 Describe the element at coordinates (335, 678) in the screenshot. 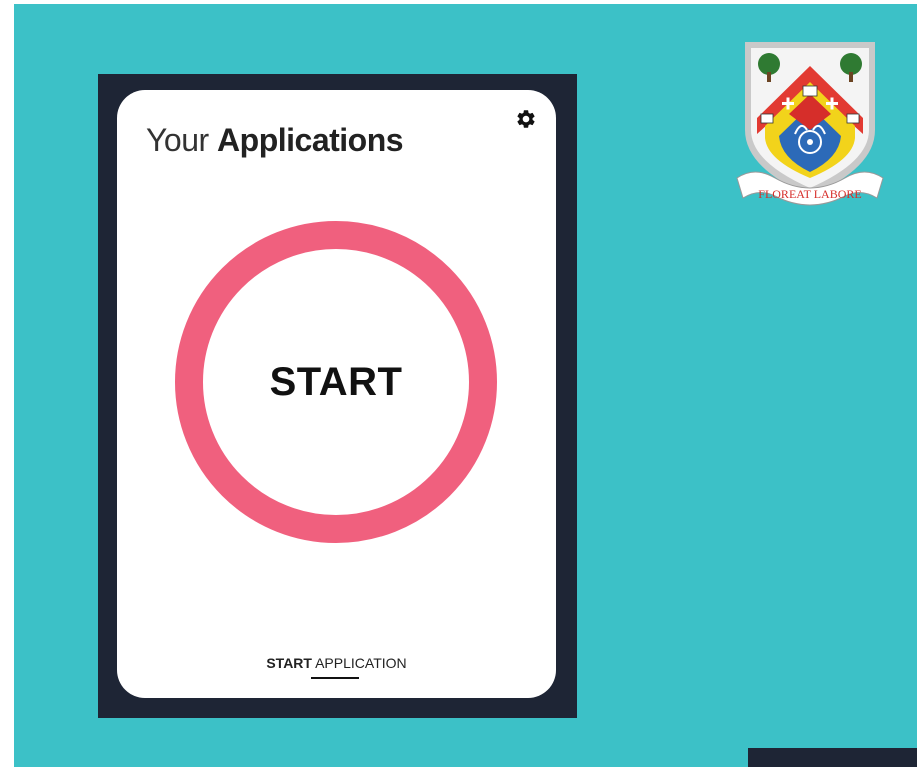

I see `link-underline` at that location.